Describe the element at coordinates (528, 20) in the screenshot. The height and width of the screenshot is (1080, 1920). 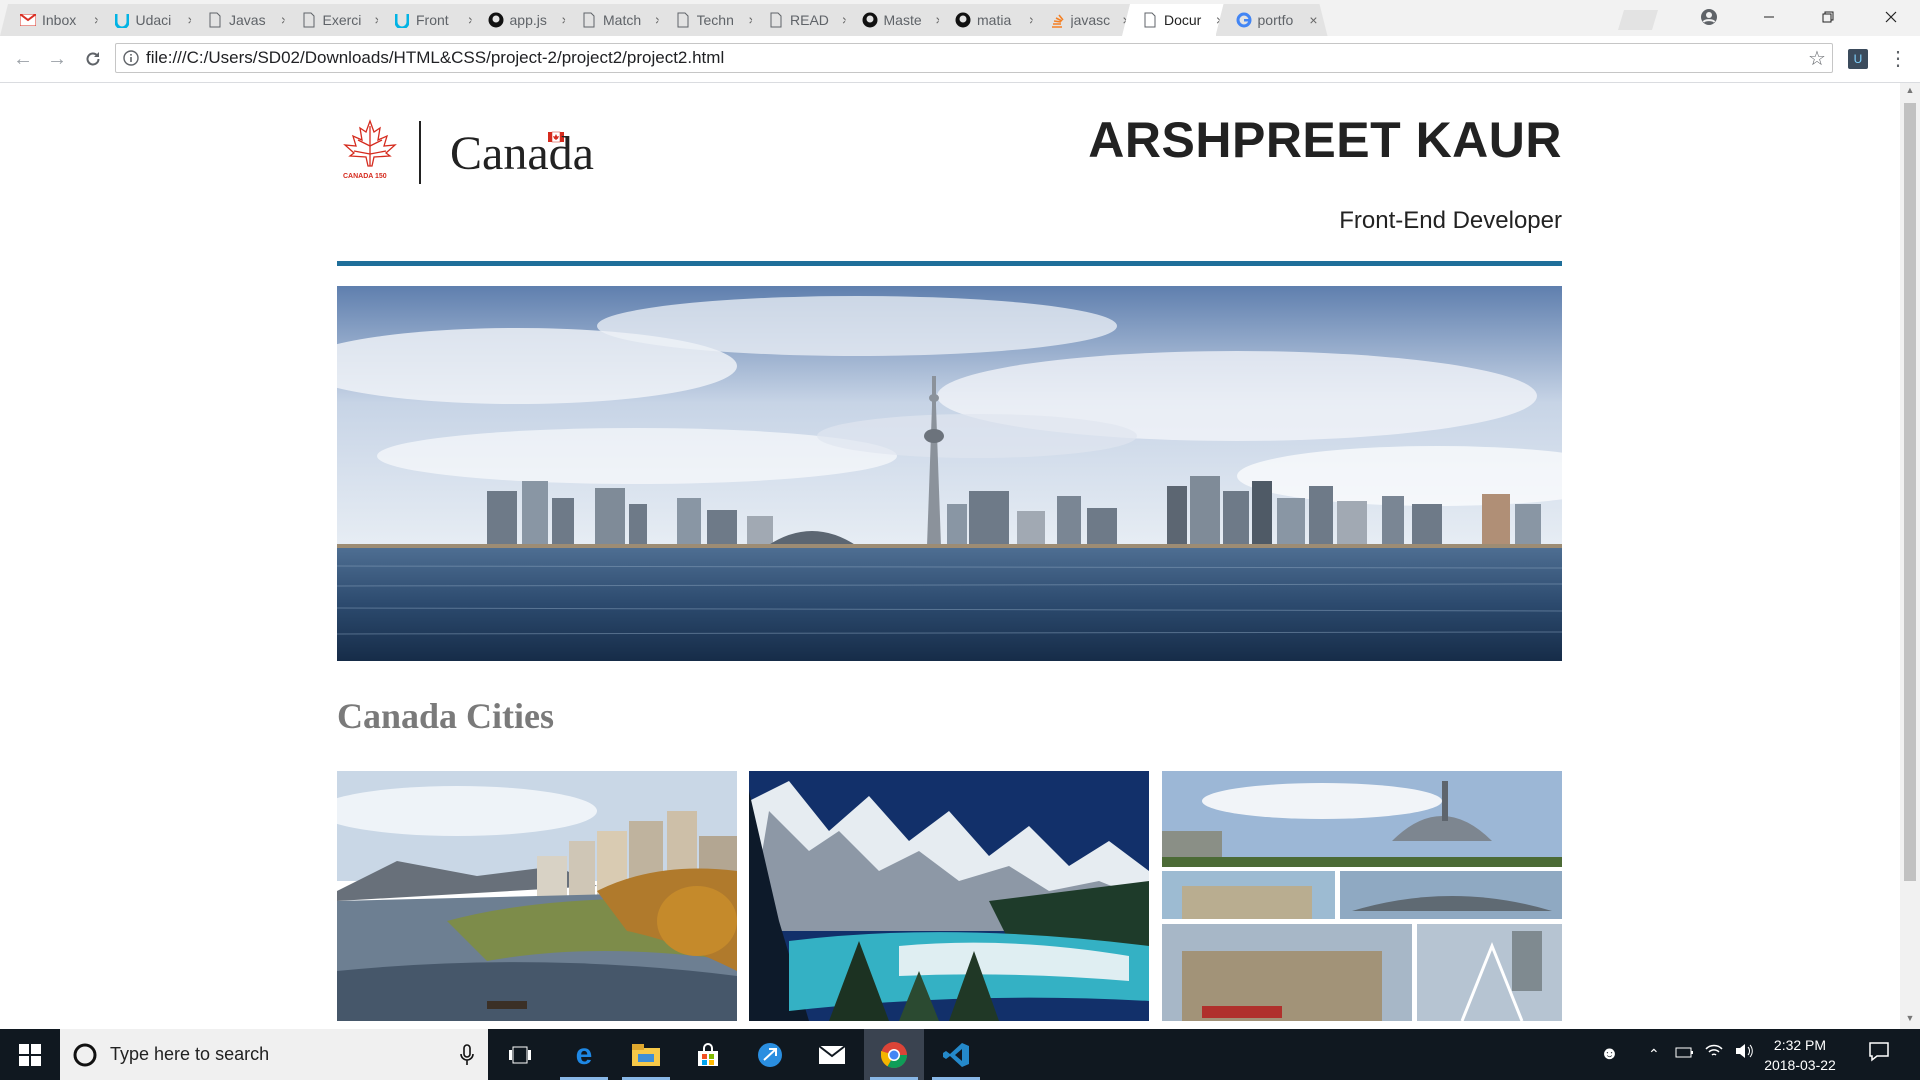
I see `tab-title: app.js` at that location.